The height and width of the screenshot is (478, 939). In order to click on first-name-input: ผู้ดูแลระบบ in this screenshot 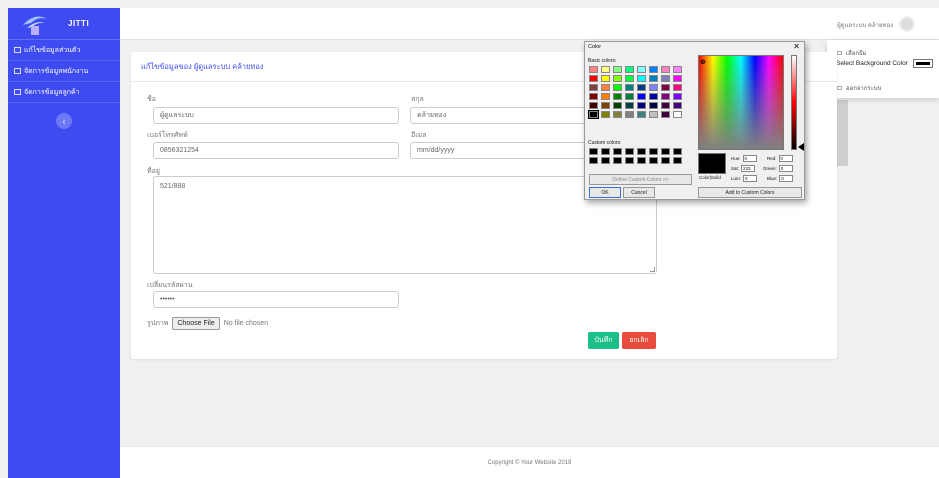, I will do `click(276, 115)`.